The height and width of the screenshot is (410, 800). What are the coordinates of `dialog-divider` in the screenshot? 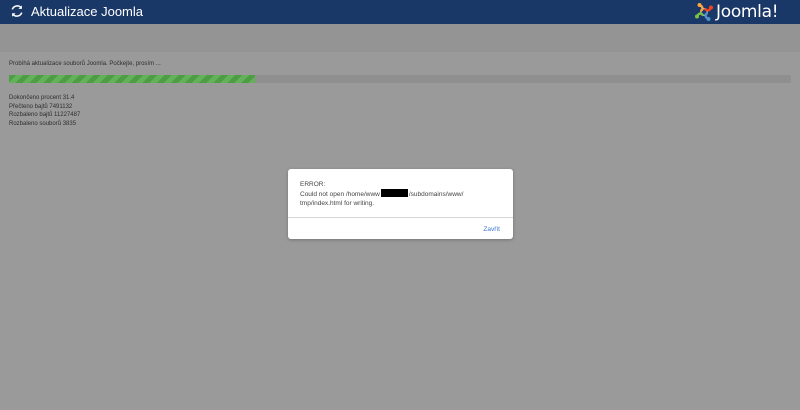 It's located at (400, 217).